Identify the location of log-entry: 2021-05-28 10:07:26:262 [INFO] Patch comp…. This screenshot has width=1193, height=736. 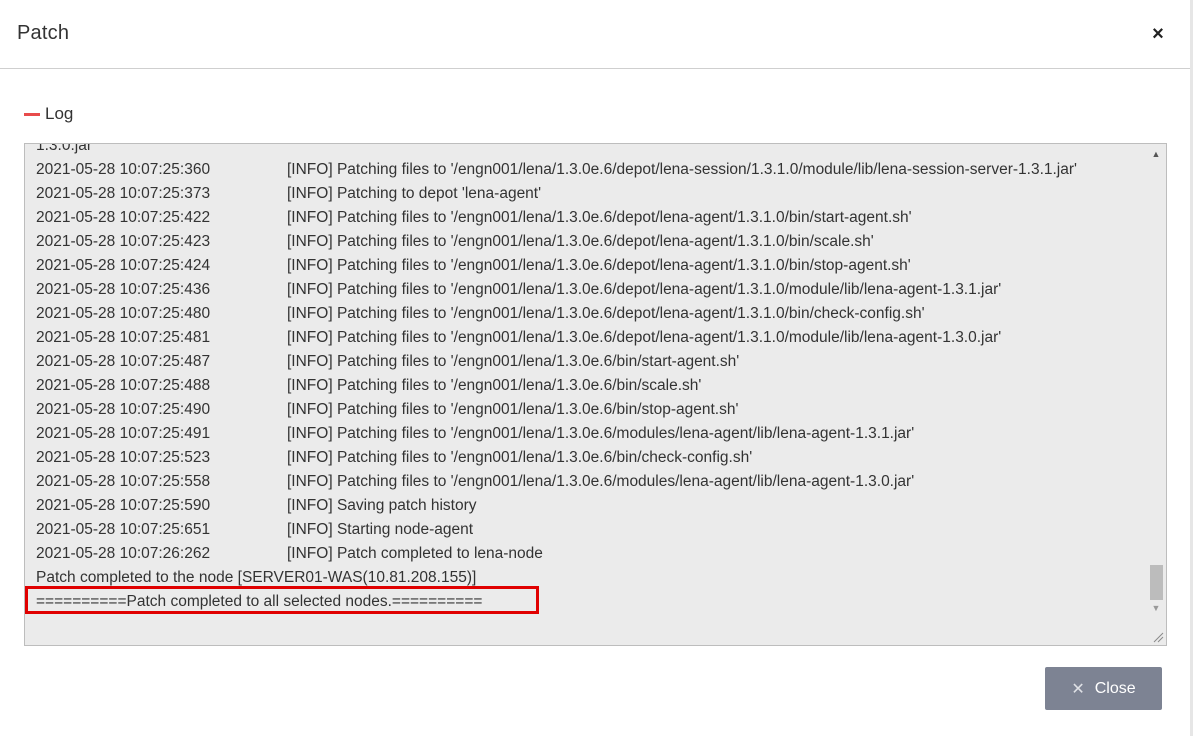
(588, 554).